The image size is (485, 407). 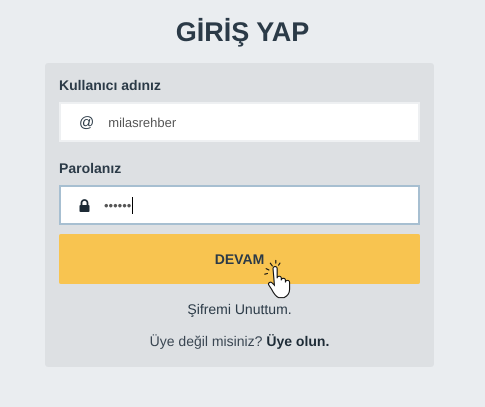 I want to click on page-title: GİRİŞ YAP, so click(x=243, y=32).